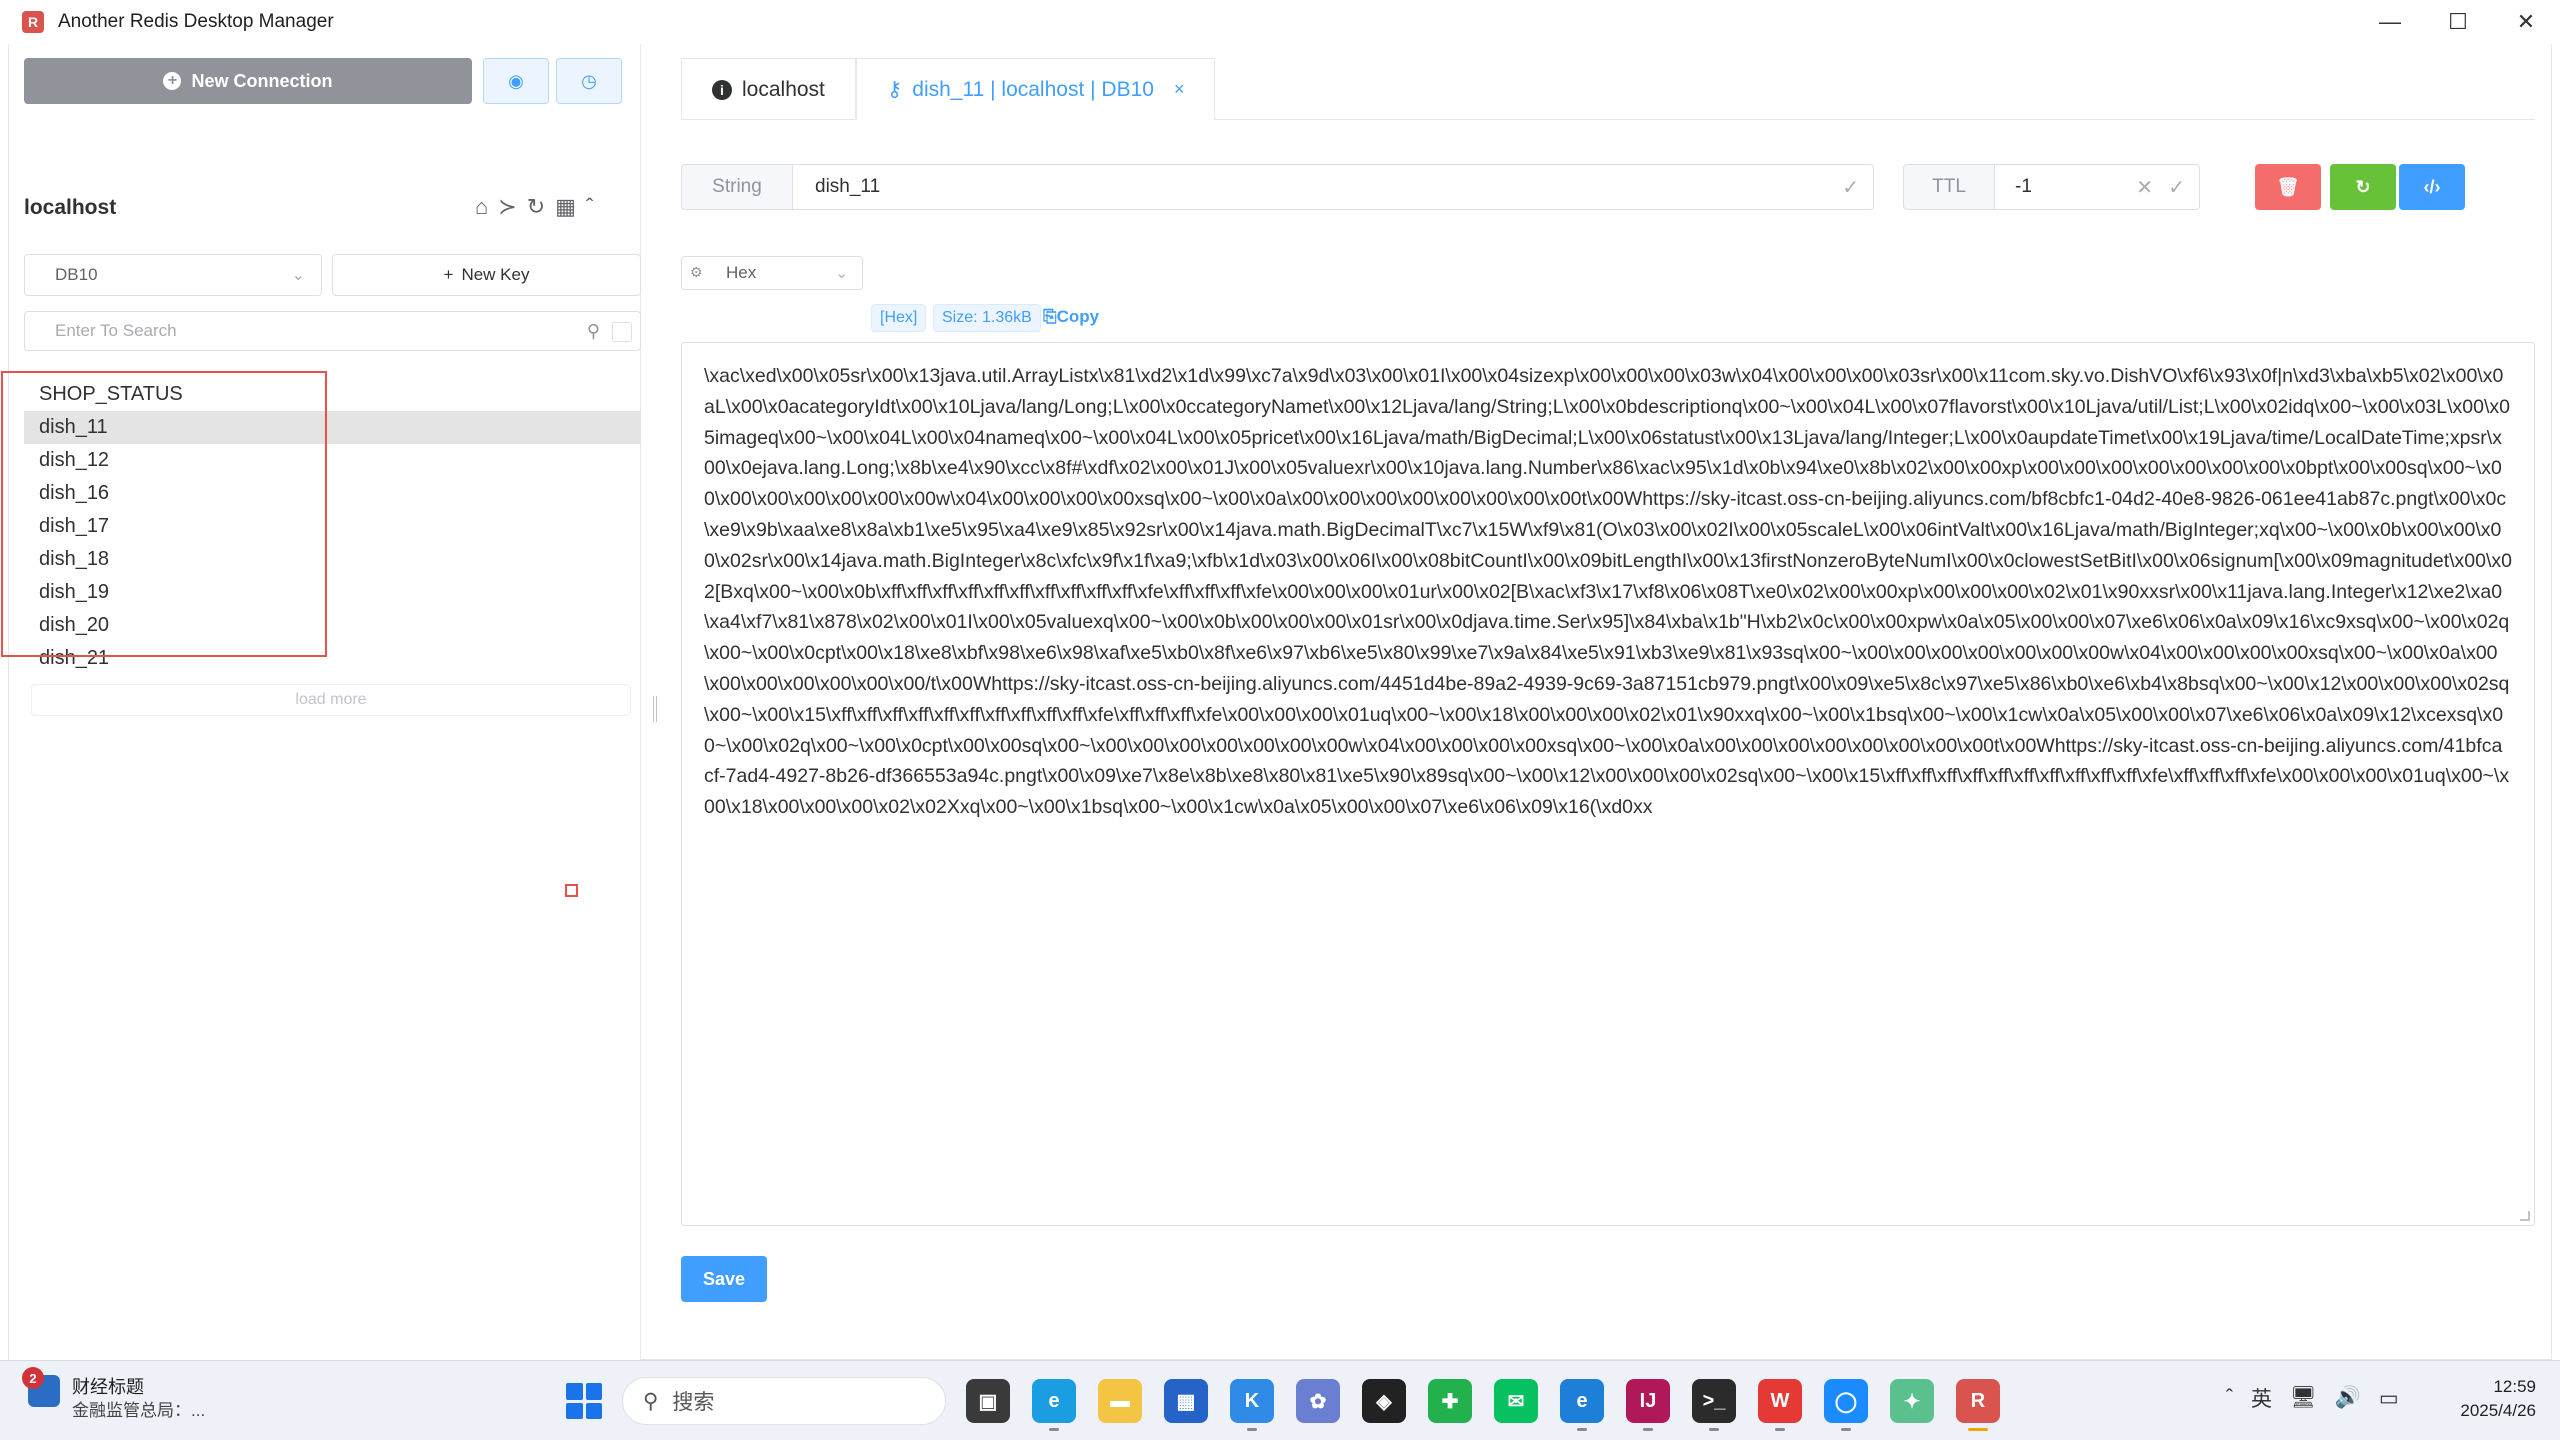 The image size is (2560, 1440). What do you see at coordinates (1179, 89) in the screenshot?
I see `close-tab-icon: ×` at bounding box center [1179, 89].